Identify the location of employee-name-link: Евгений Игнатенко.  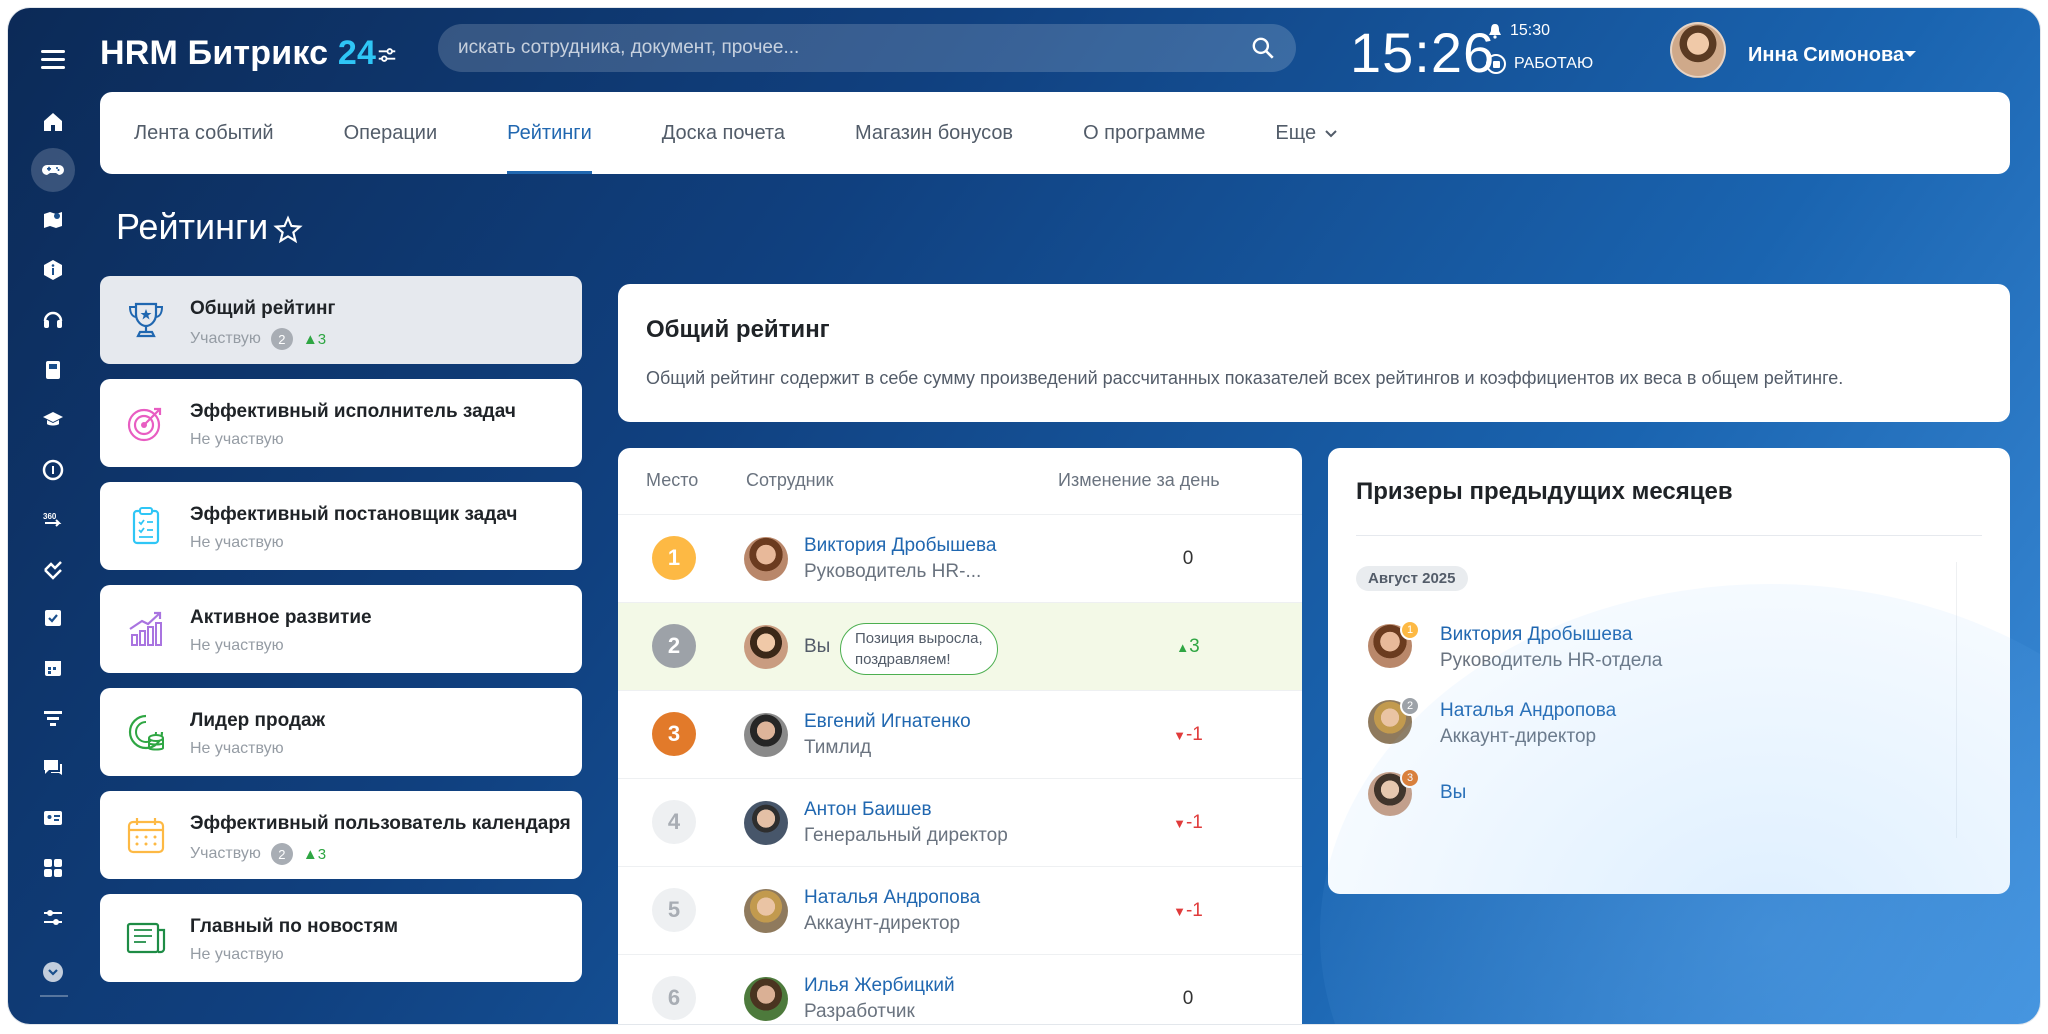
(887, 722).